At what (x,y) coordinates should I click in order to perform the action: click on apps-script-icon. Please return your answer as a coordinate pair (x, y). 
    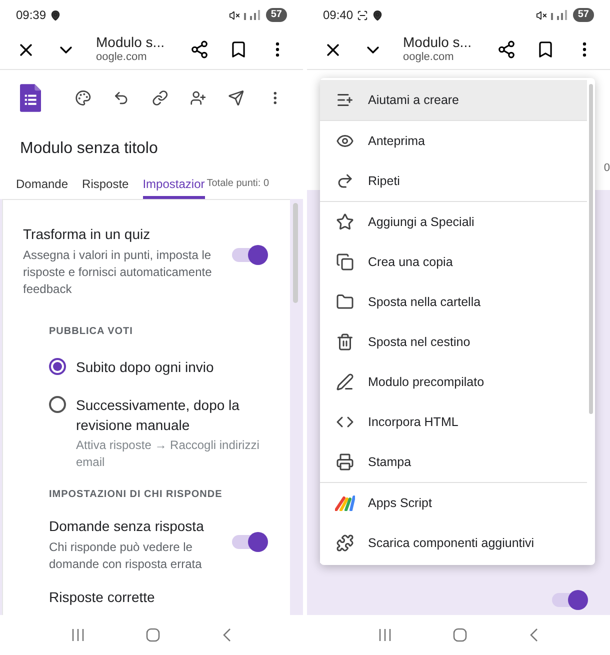
    Looking at the image, I should click on (345, 503).